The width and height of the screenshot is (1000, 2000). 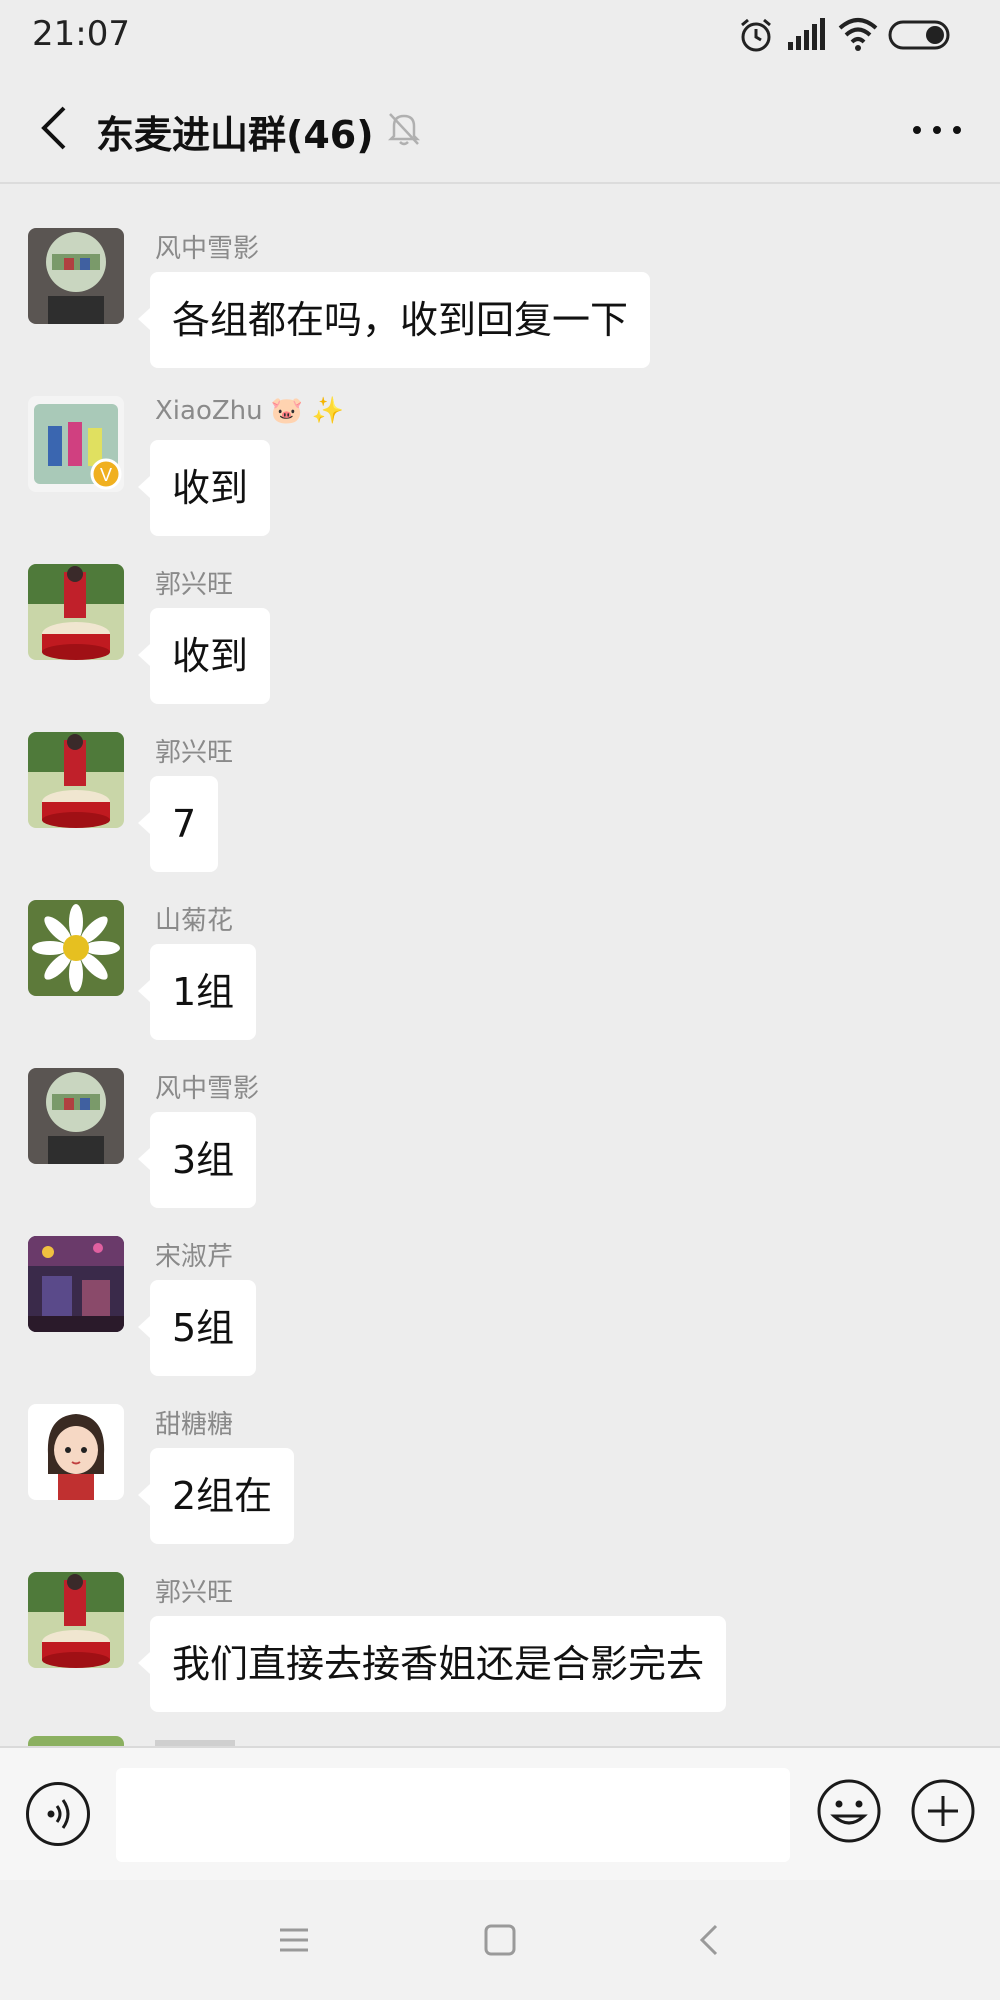 What do you see at coordinates (56, 128) in the screenshot?
I see `back-button` at bounding box center [56, 128].